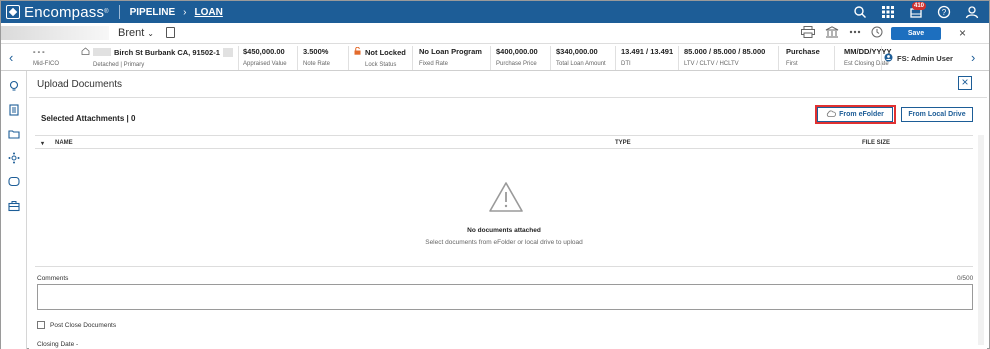 Image resolution: width=990 pixels, height=349 pixels. What do you see at coordinates (41, 325) in the screenshot?
I see `post-close-checkbox` at bounding box center [41, 325].